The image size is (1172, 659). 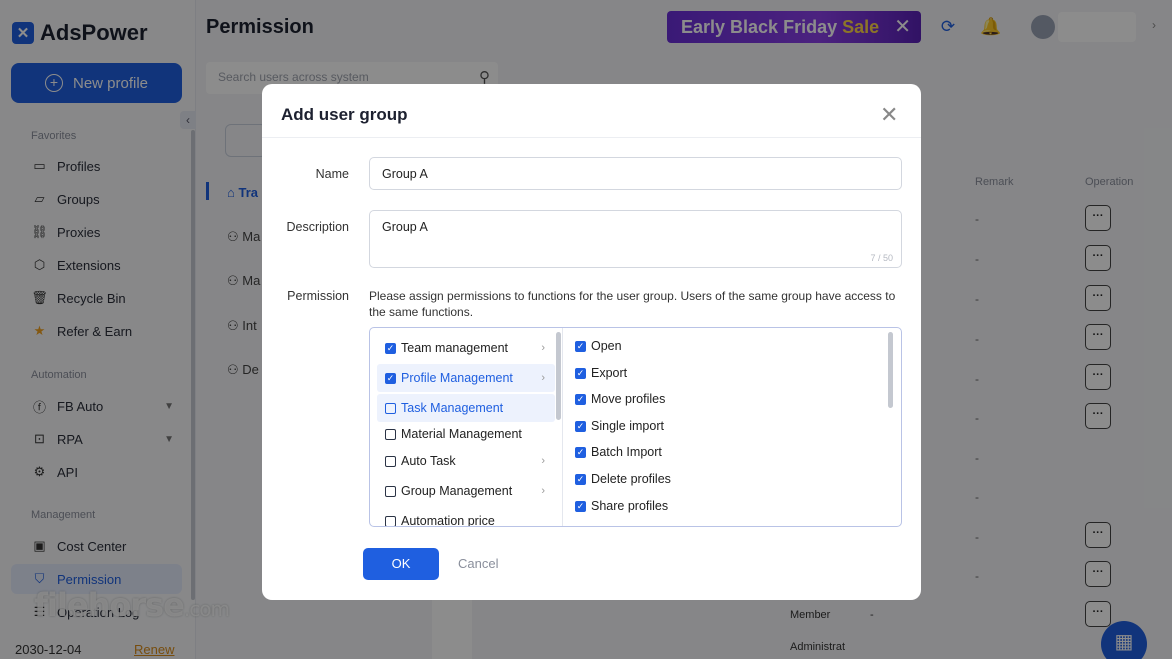 What do you see at coordinates (457, 491) in the screenshot?
I see `module-label: Group Management` at bounding box center [457, 491].